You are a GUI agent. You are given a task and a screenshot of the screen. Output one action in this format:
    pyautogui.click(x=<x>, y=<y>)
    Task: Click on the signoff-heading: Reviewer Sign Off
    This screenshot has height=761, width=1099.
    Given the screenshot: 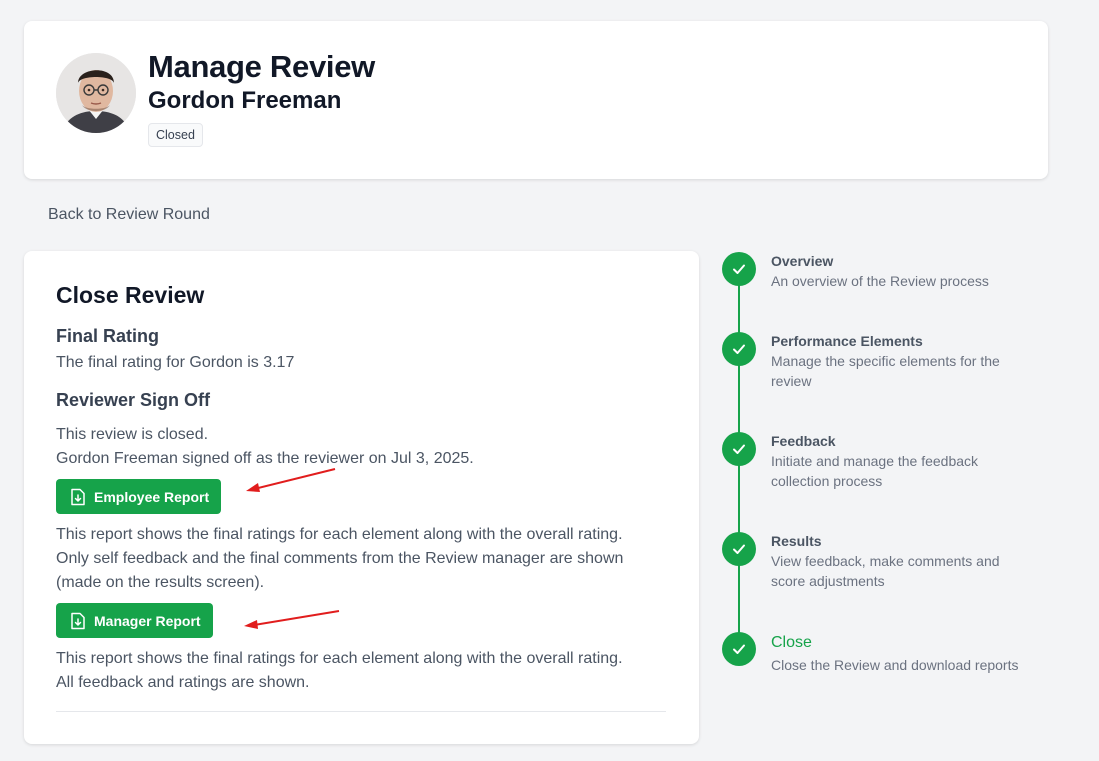 What is the action you would take?
    pyautogui.click(x=133, y=400)
    